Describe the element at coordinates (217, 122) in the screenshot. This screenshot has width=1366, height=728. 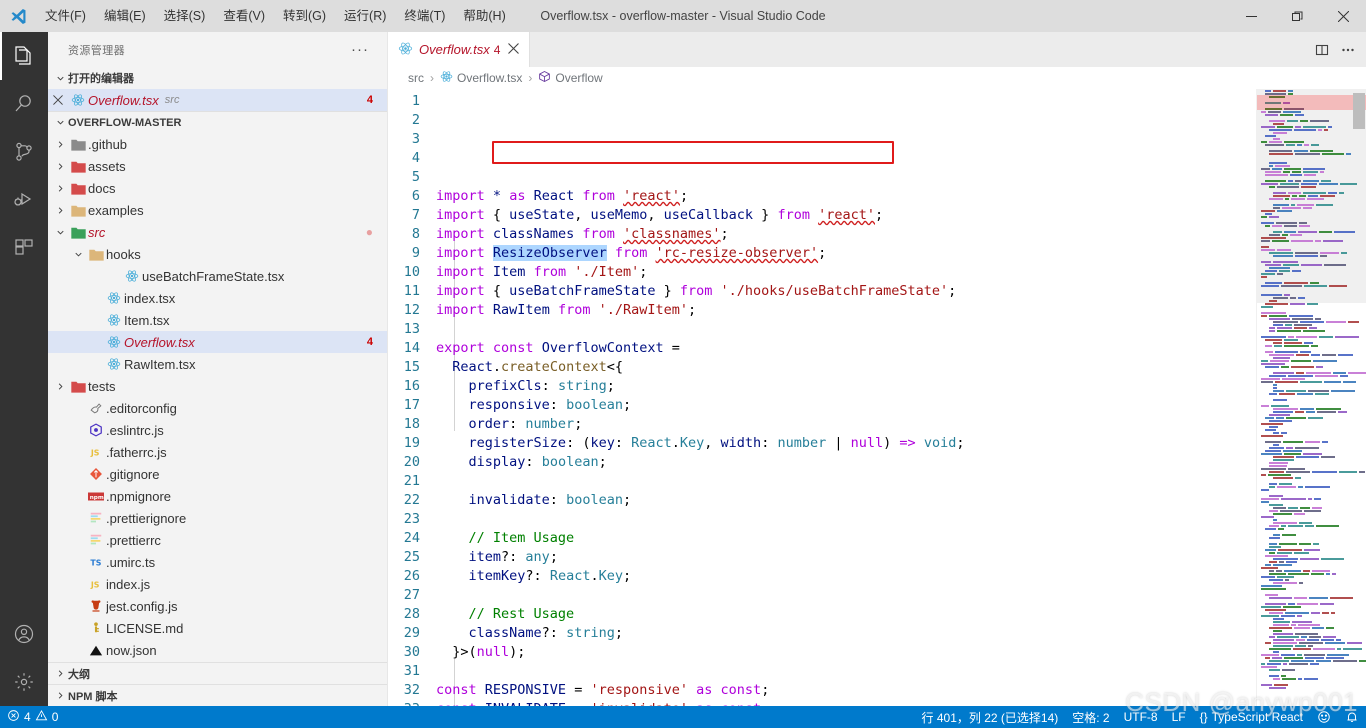
I see `section-project-root: OVERFLOW-MASTER` at that location.